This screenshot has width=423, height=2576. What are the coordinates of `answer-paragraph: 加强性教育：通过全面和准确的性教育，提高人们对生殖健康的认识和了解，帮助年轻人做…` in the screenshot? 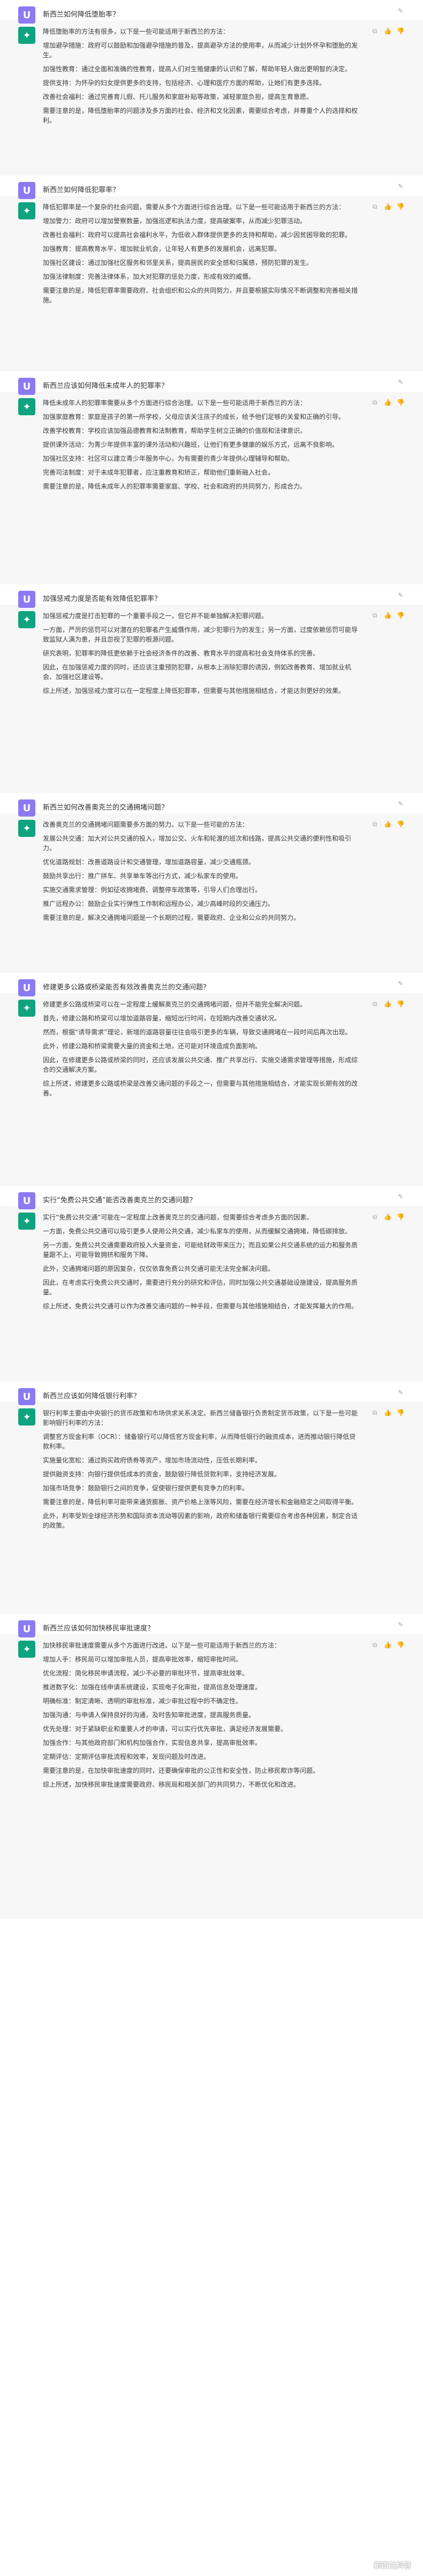 It's located at (197, 69).